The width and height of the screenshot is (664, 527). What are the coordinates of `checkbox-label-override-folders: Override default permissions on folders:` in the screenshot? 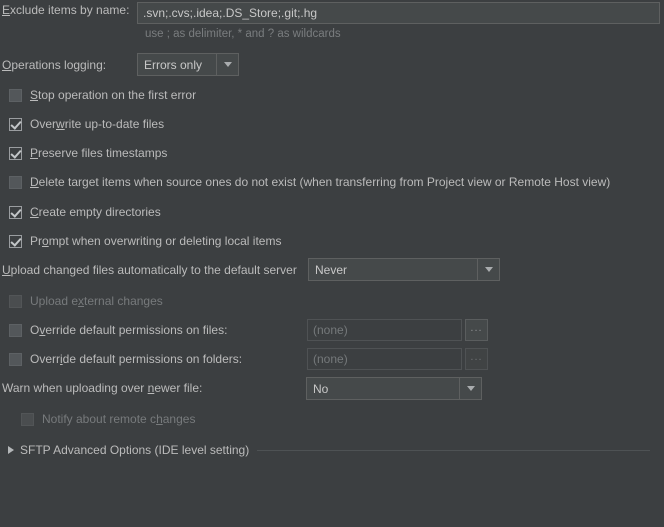 It's located at (136, 359).